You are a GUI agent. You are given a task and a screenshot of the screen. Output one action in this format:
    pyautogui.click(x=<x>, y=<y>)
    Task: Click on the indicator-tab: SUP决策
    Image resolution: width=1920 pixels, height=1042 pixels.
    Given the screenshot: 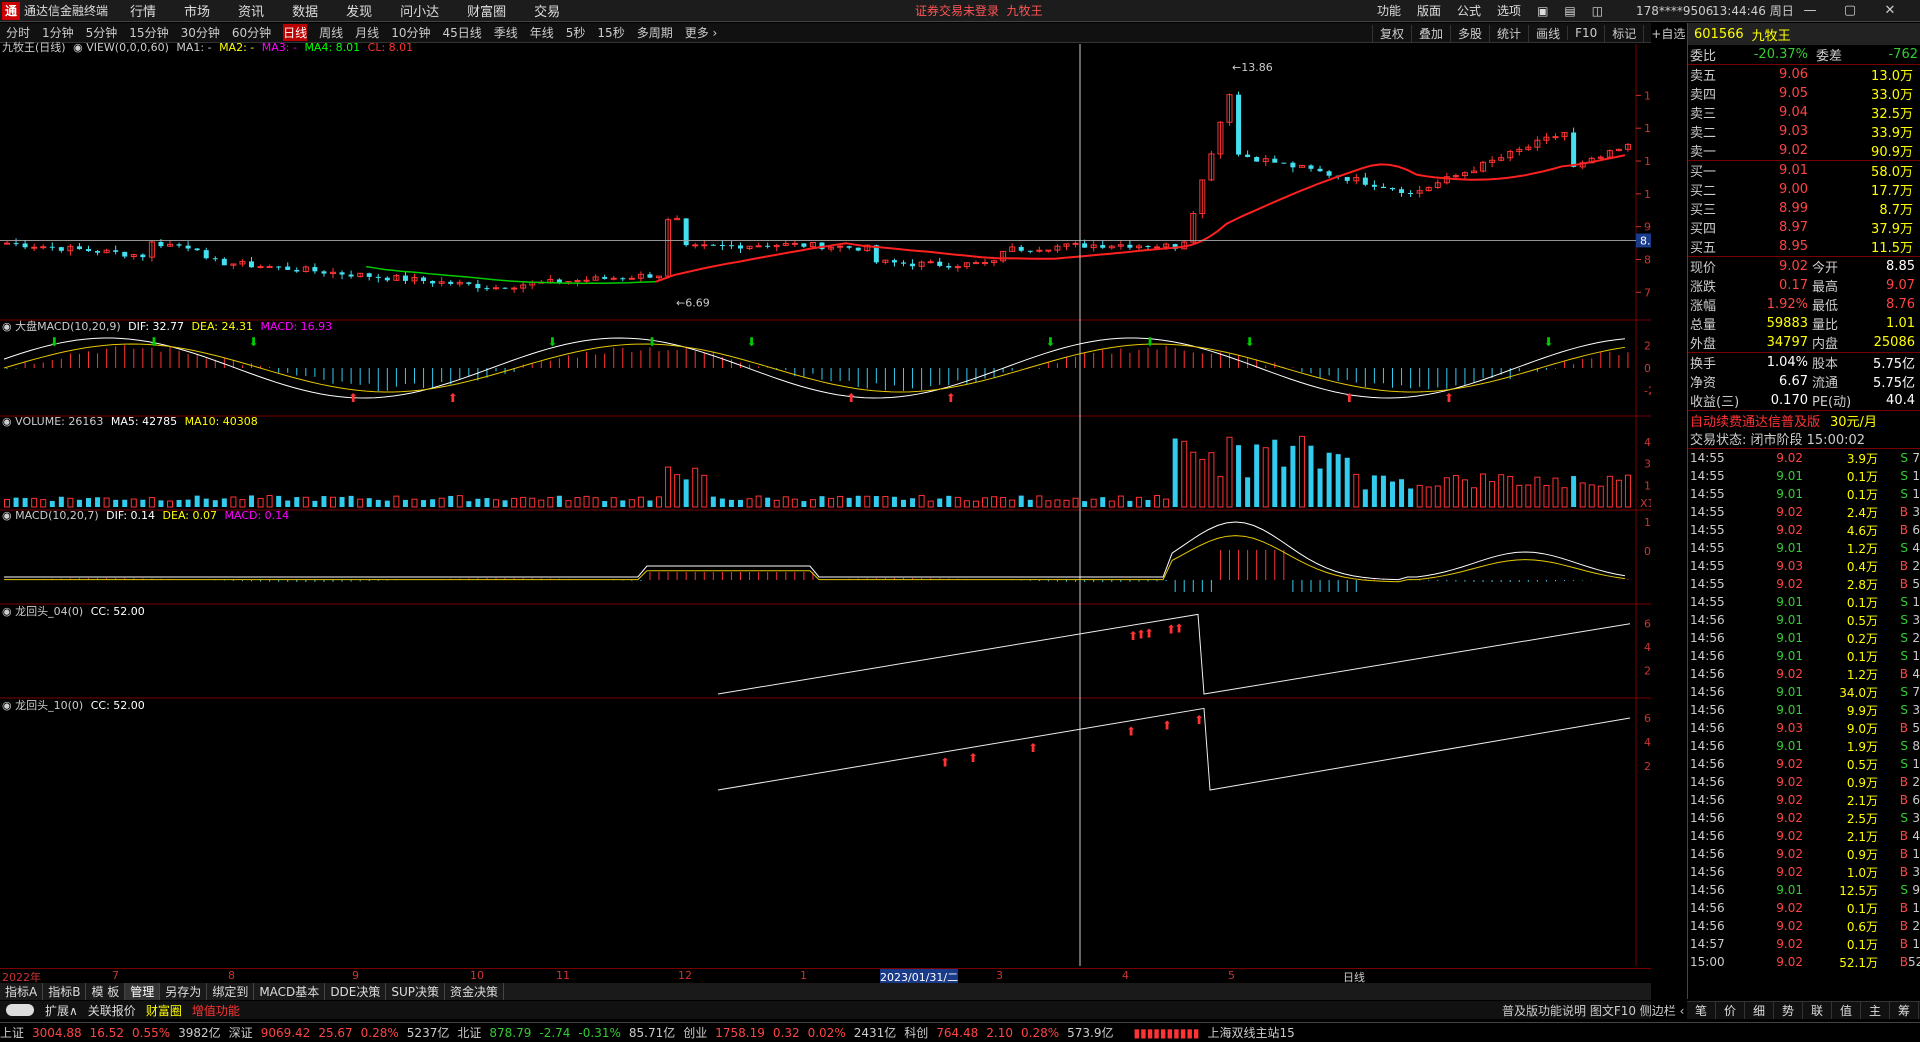 What is the action you would take?
    pyautogui.click(x=416, y=991)
    